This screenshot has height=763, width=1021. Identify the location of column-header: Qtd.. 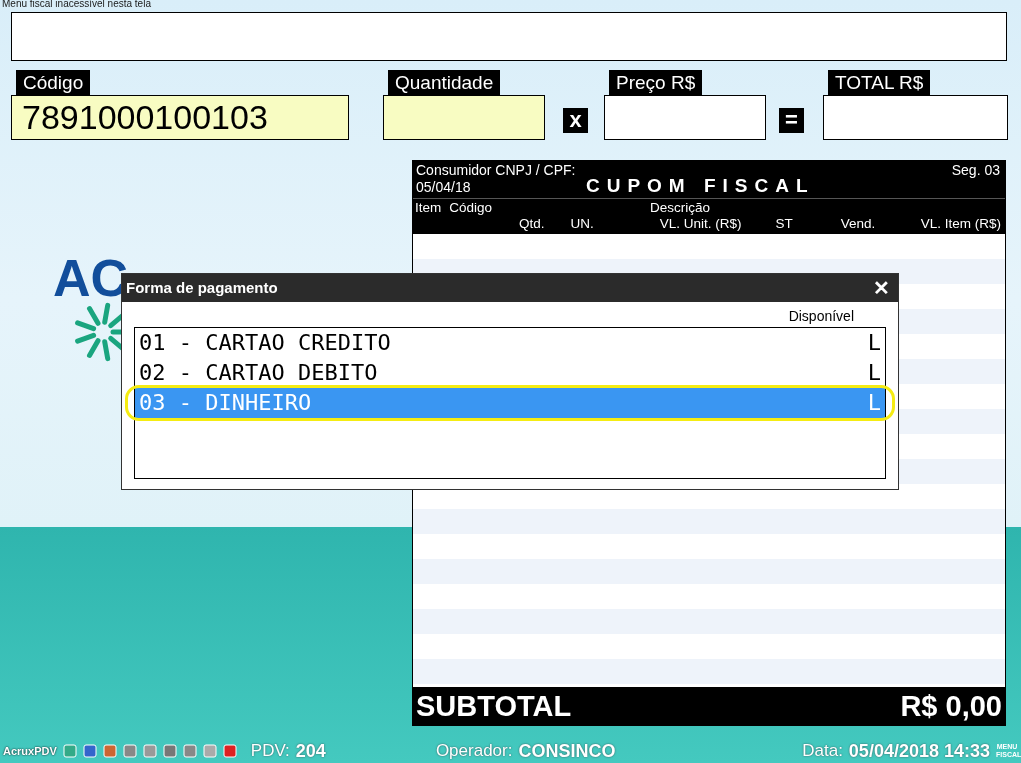
(532, 224).